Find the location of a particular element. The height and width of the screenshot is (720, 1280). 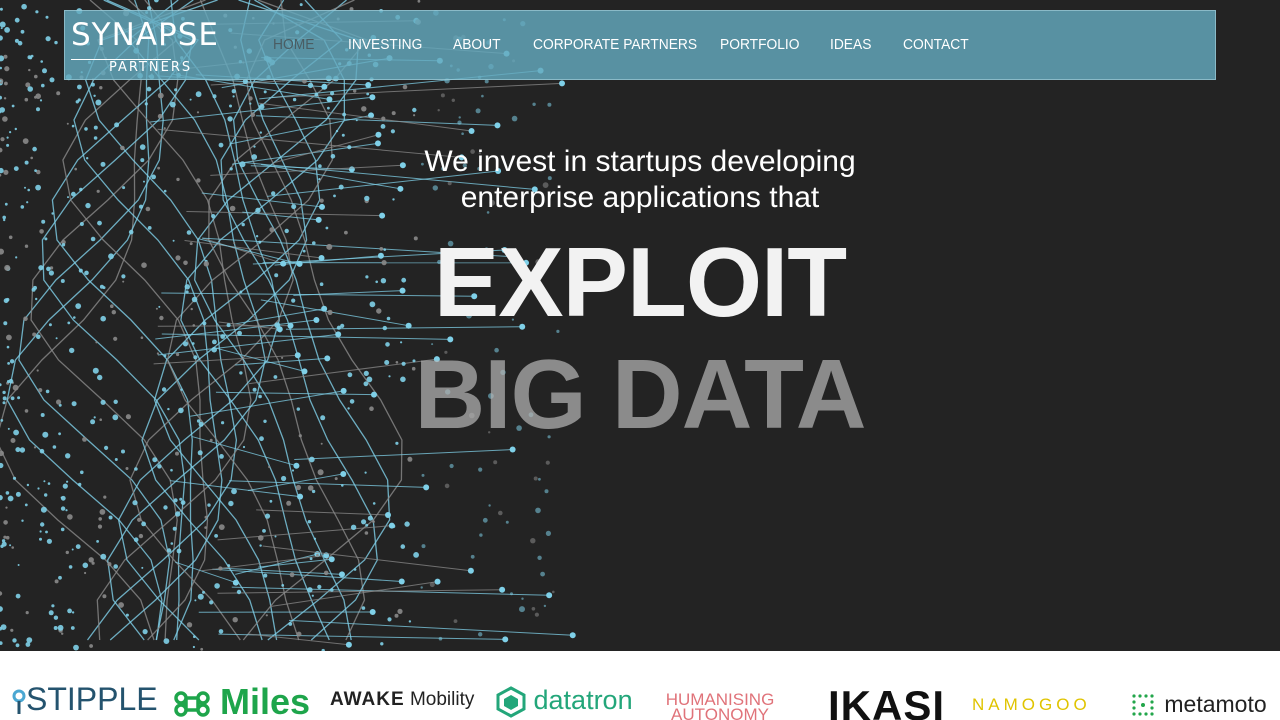

command-key-icon is located at coordinates (192, 704).